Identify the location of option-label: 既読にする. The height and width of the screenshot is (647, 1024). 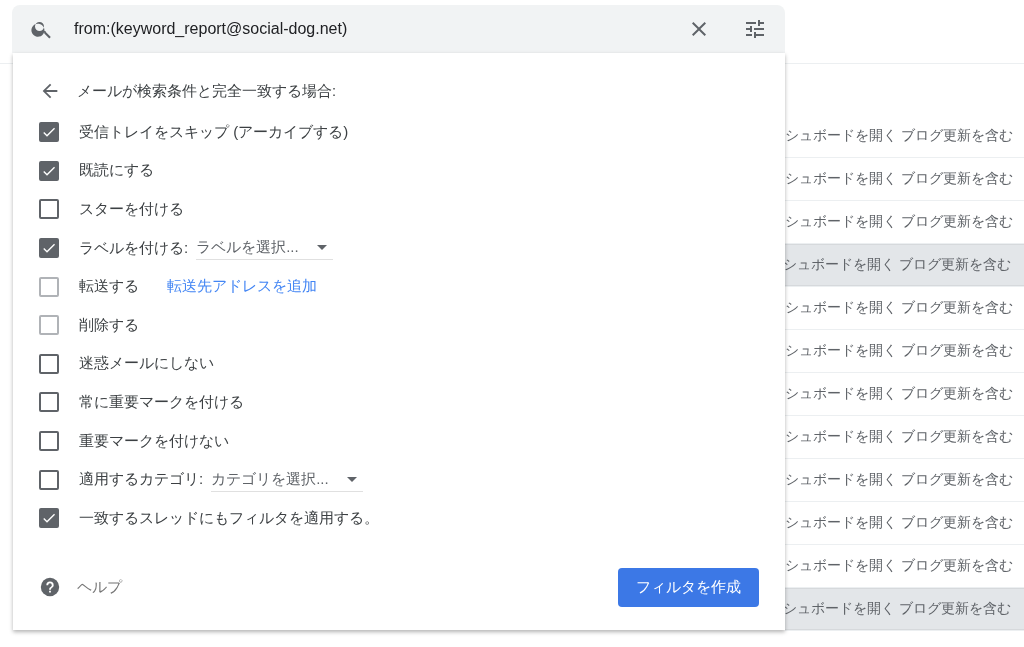
(116, 171).